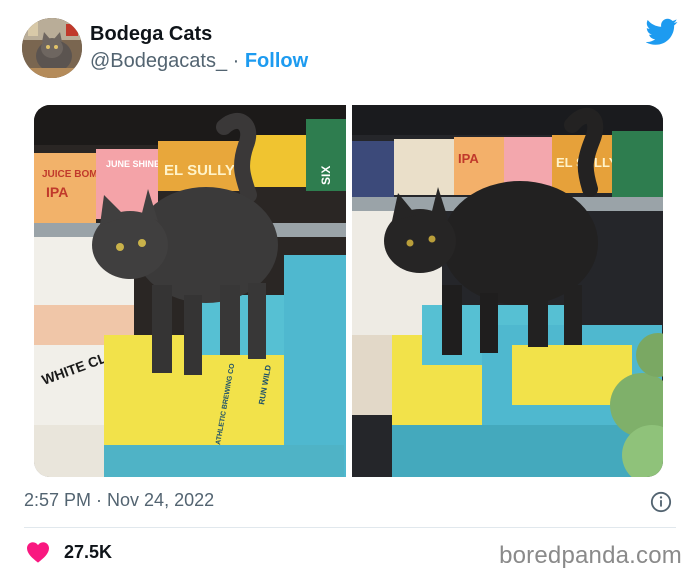 This screenshot has width=700, height=581. I want to click on handle-row: @Bodegacats_ · Follow, so click(199, 61).